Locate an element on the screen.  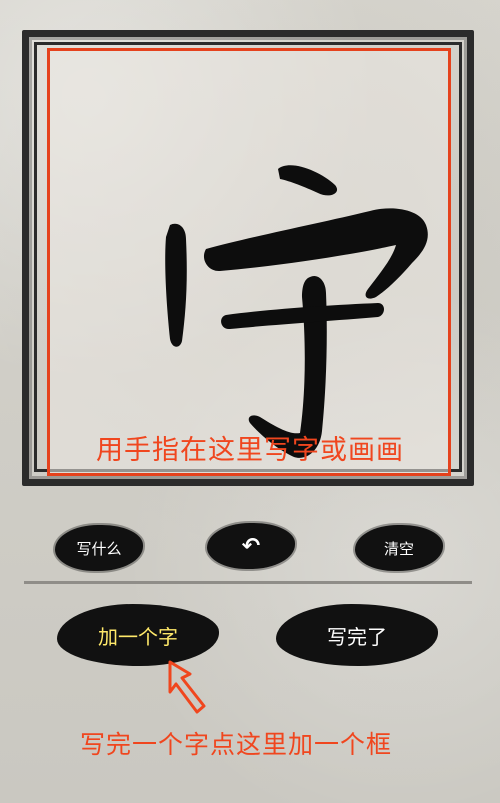
undo-arrow-icon: ↶ is located at coordinates (251, 546).